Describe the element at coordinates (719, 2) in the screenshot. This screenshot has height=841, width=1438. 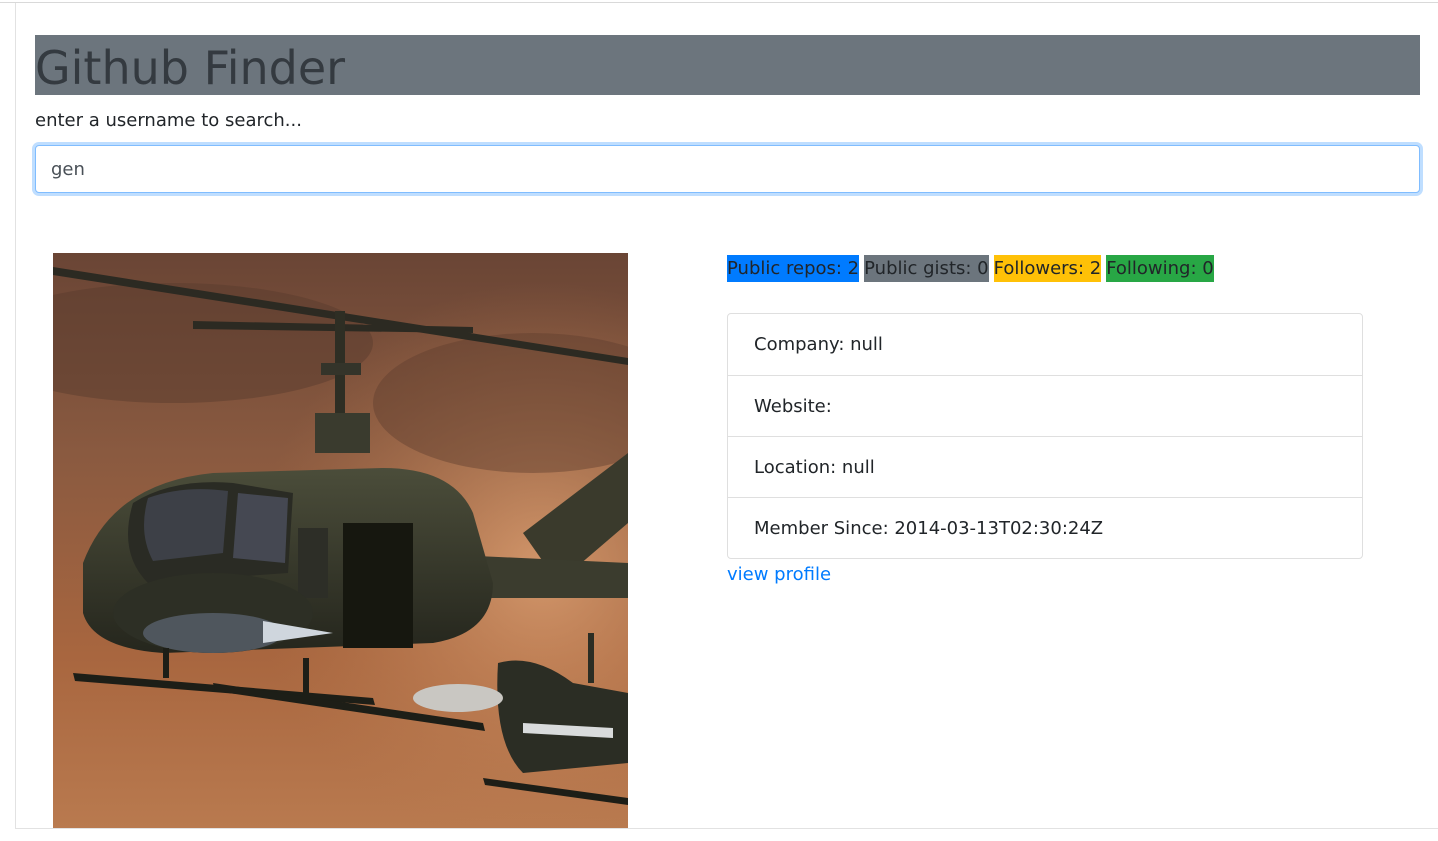
I see `window-top-rule` at that location.